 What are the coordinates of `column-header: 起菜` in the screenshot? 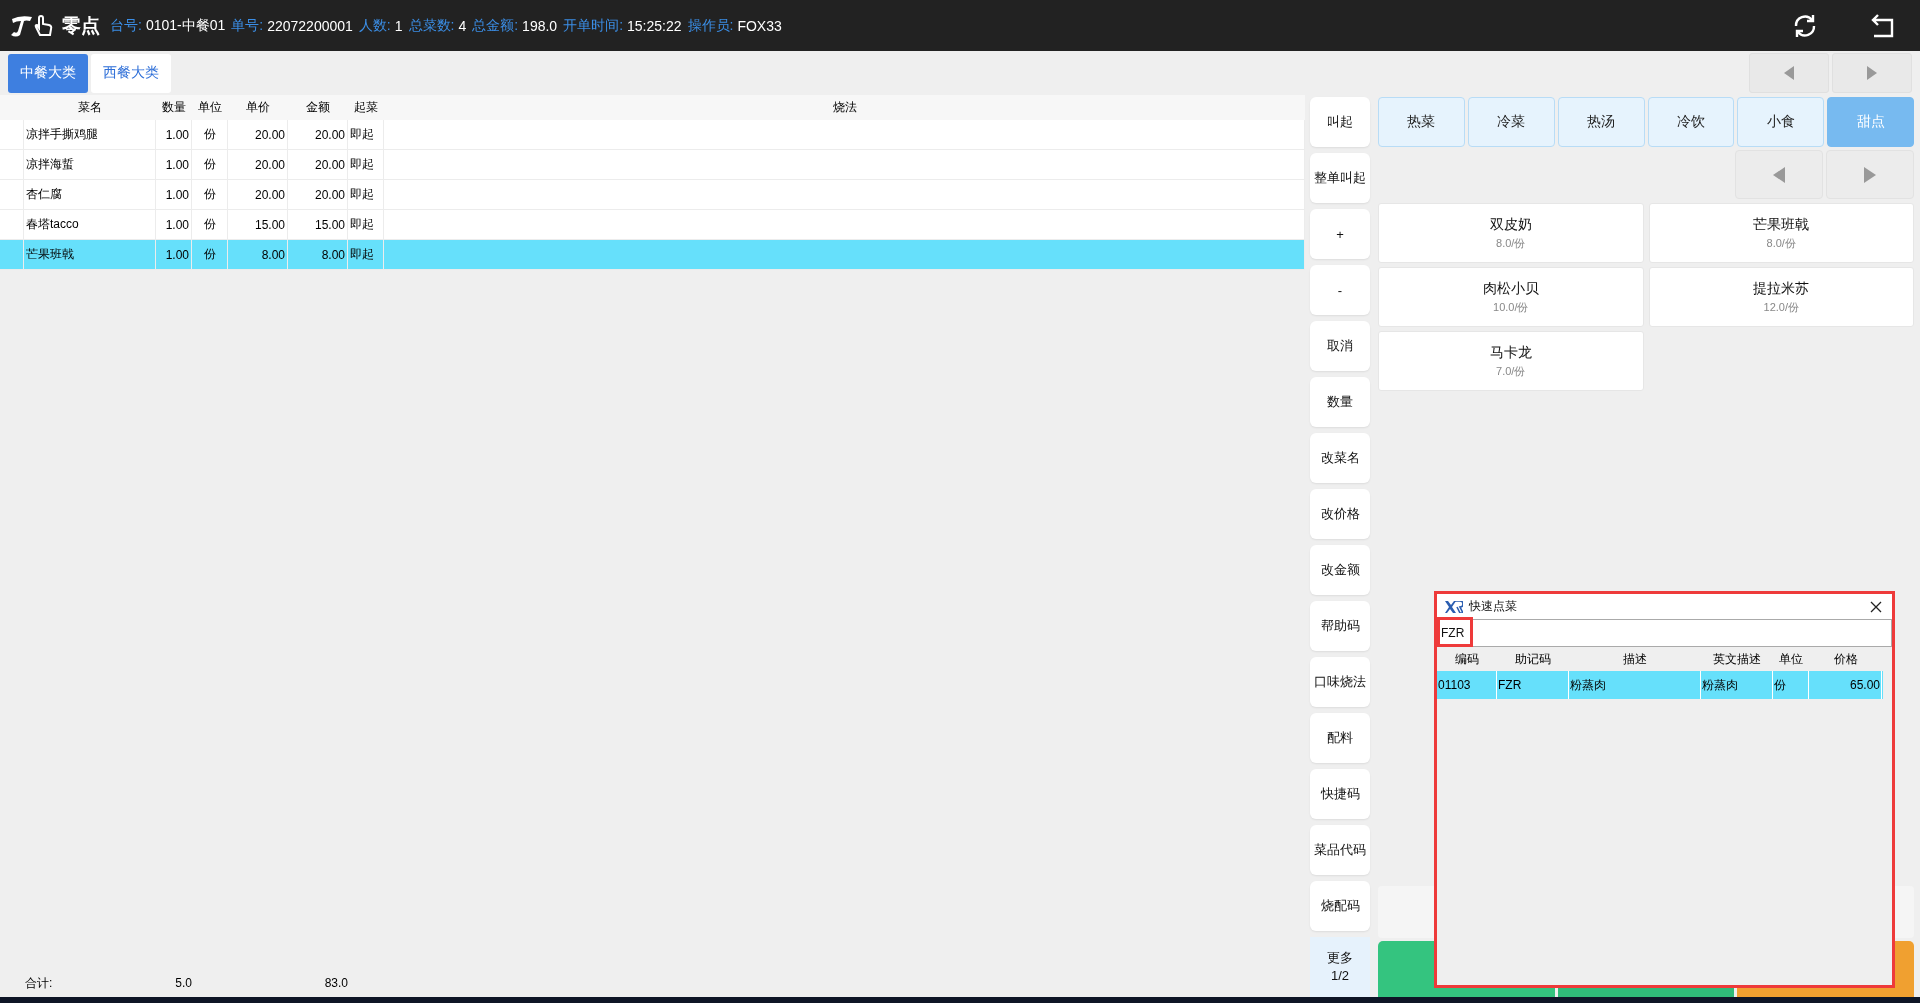 It's located at (366, 107).